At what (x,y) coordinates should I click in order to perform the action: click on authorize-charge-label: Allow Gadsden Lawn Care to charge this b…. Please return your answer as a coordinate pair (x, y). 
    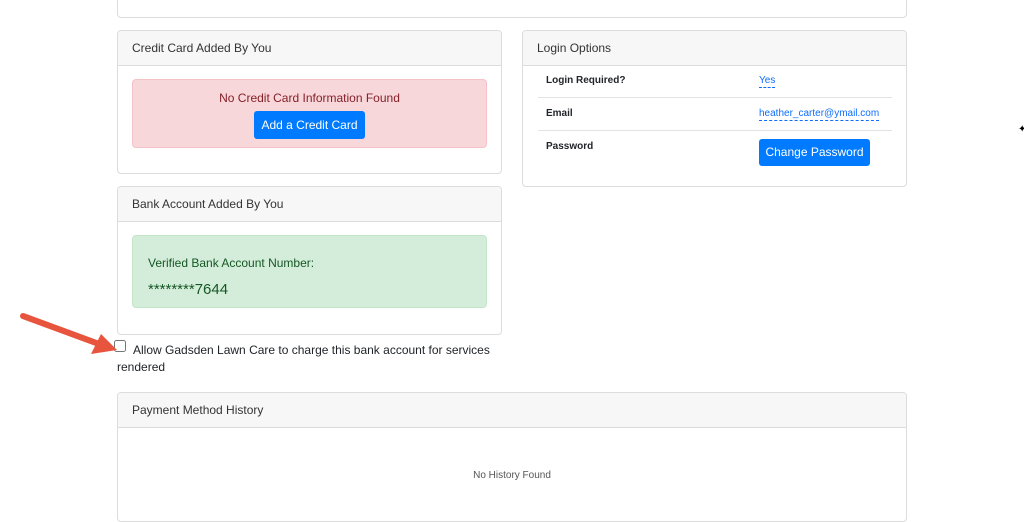
    Looking at the image, I should click on (309, 359).